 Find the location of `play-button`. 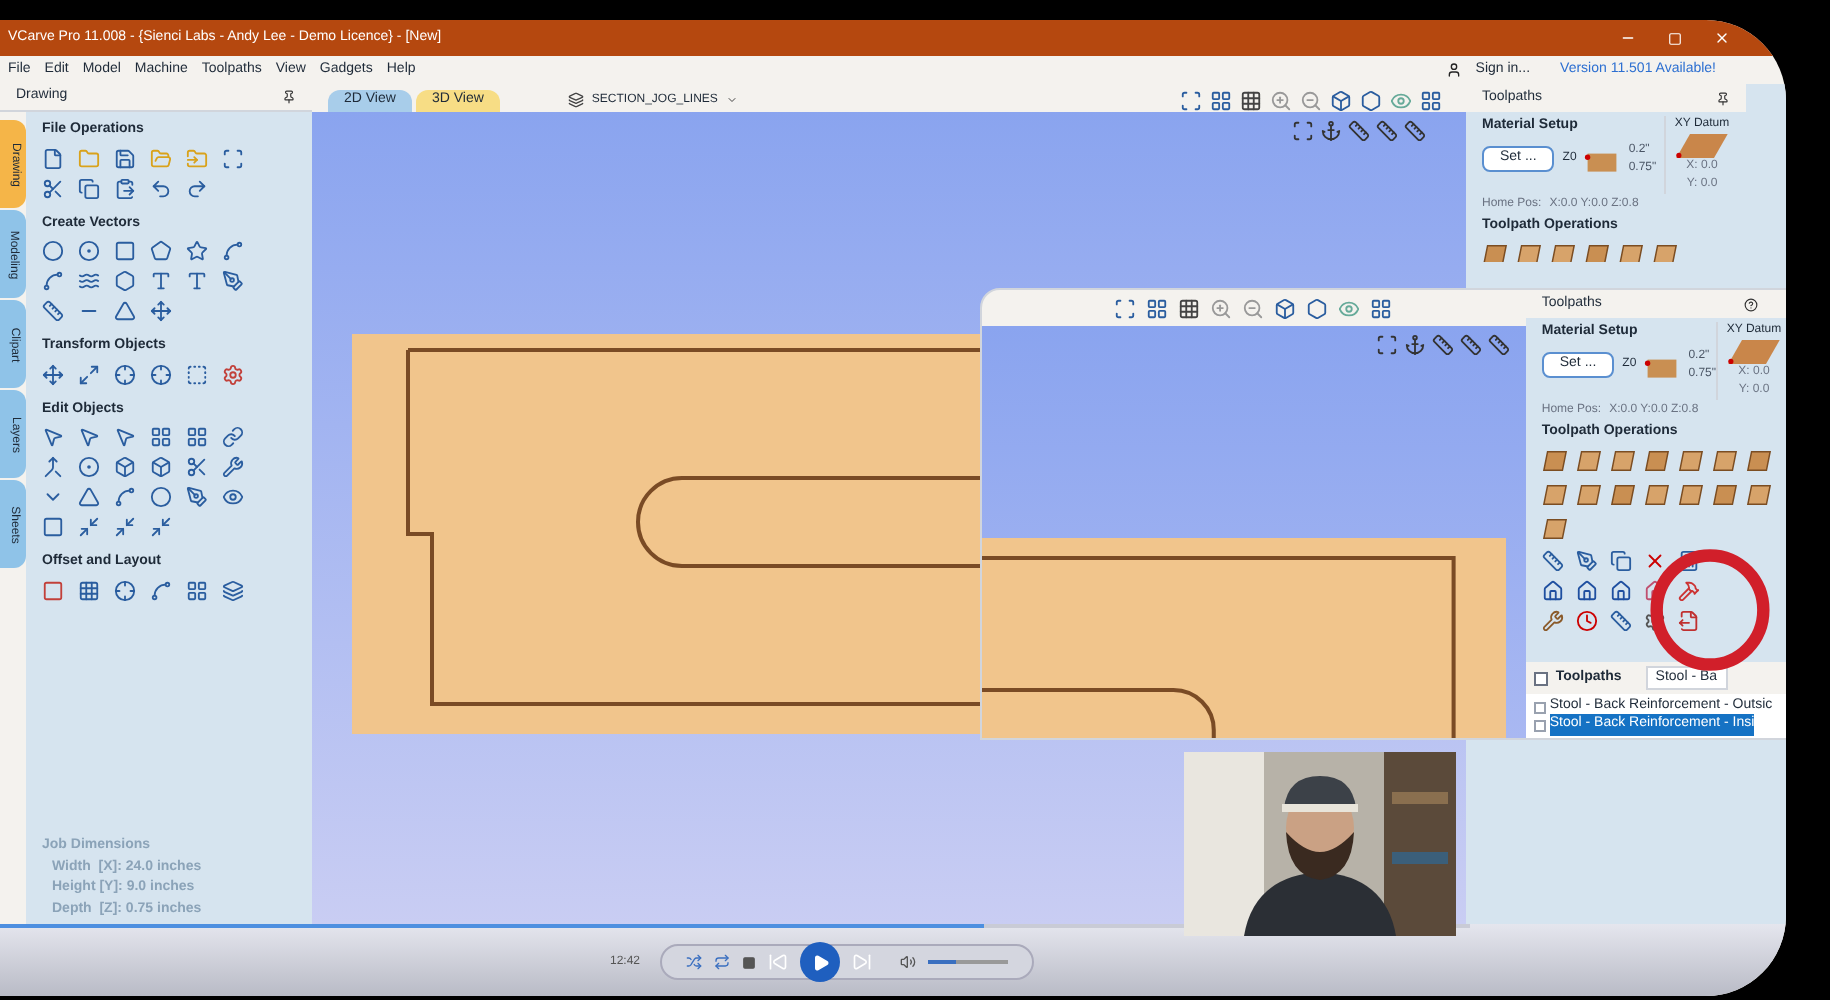

play-button is located at coordinates (820, 962).